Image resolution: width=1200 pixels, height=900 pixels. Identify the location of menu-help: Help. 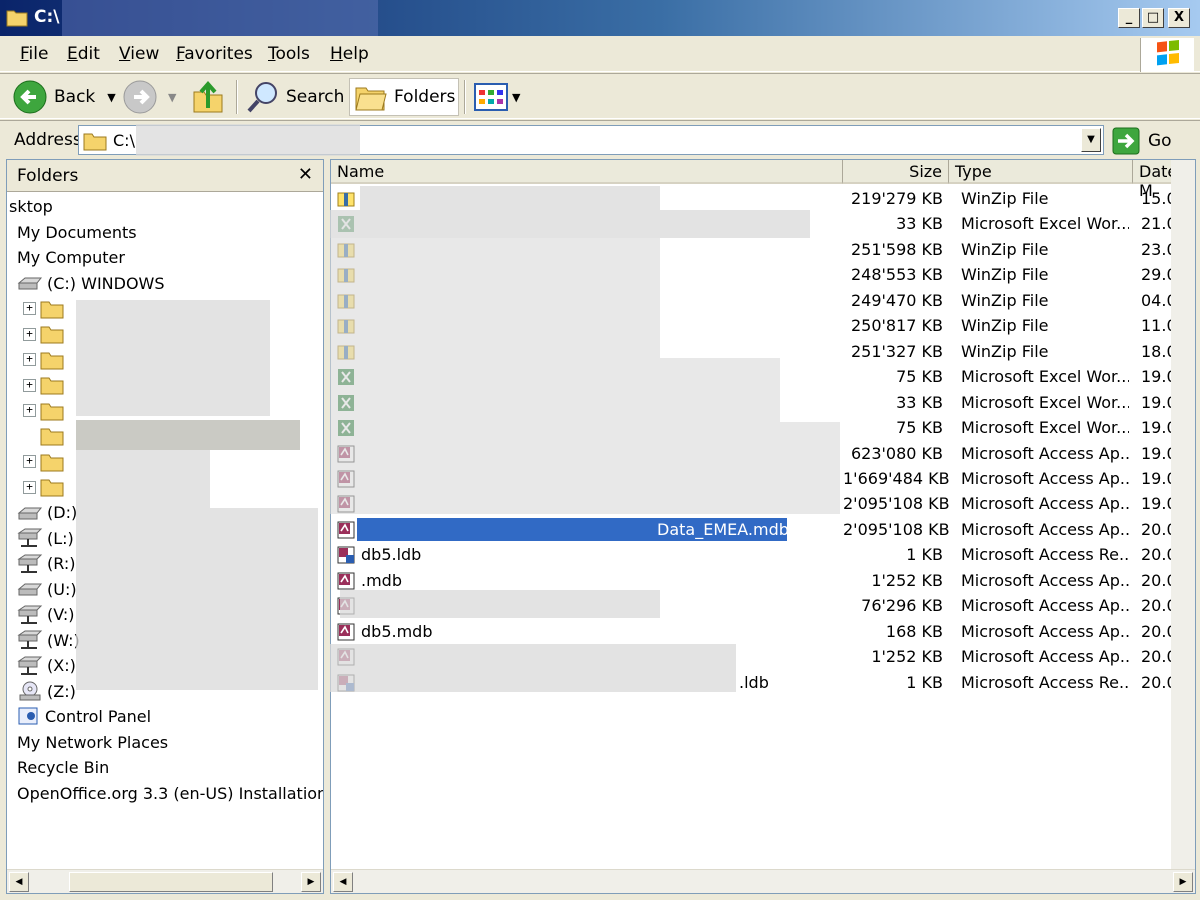
(349, 54).